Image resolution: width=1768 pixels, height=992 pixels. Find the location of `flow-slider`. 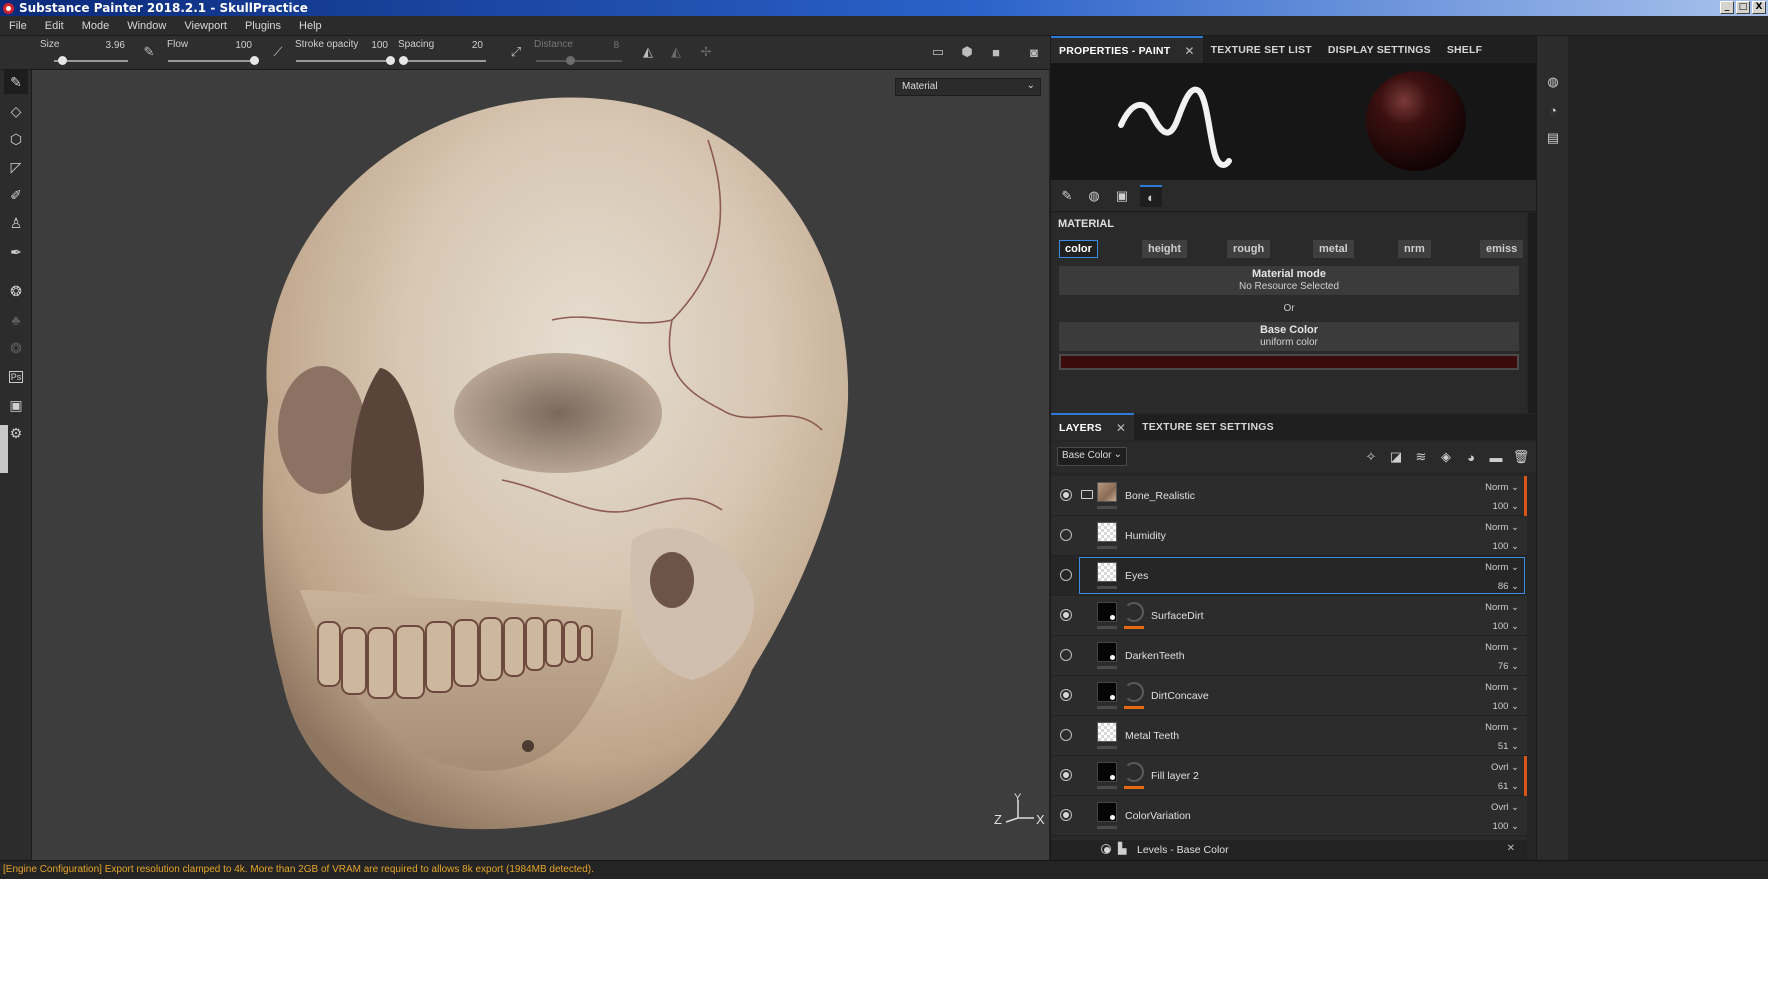

flow-slider is located at coordinates (211, 61).